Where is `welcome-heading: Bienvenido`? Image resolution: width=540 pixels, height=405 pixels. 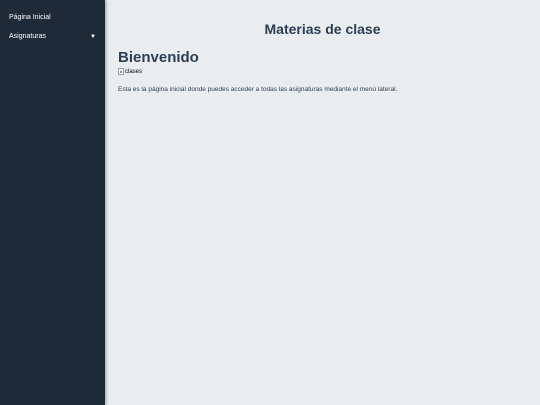 welcome-heading: Bienvenido is located at coordinates (158, 57).